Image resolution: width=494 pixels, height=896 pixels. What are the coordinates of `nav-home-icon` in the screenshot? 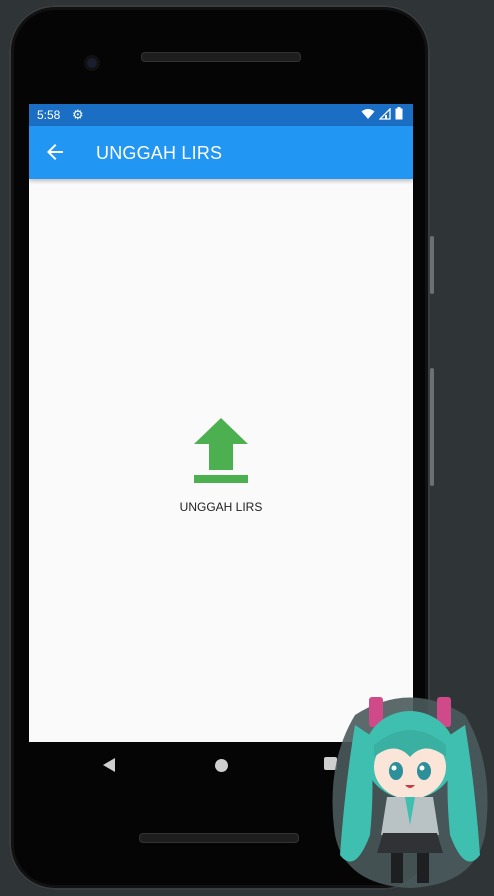 It's located at (221, 765).